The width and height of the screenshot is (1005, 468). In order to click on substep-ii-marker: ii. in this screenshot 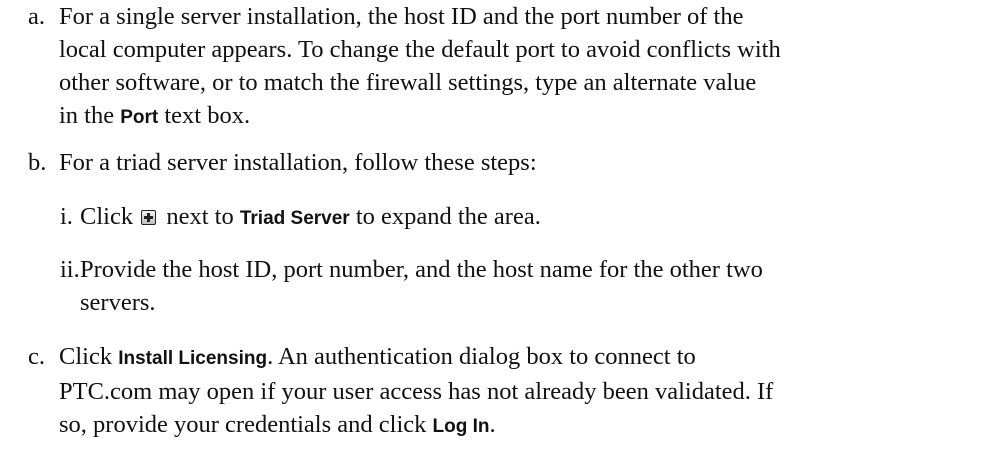, I will do `click(70, 269)`.